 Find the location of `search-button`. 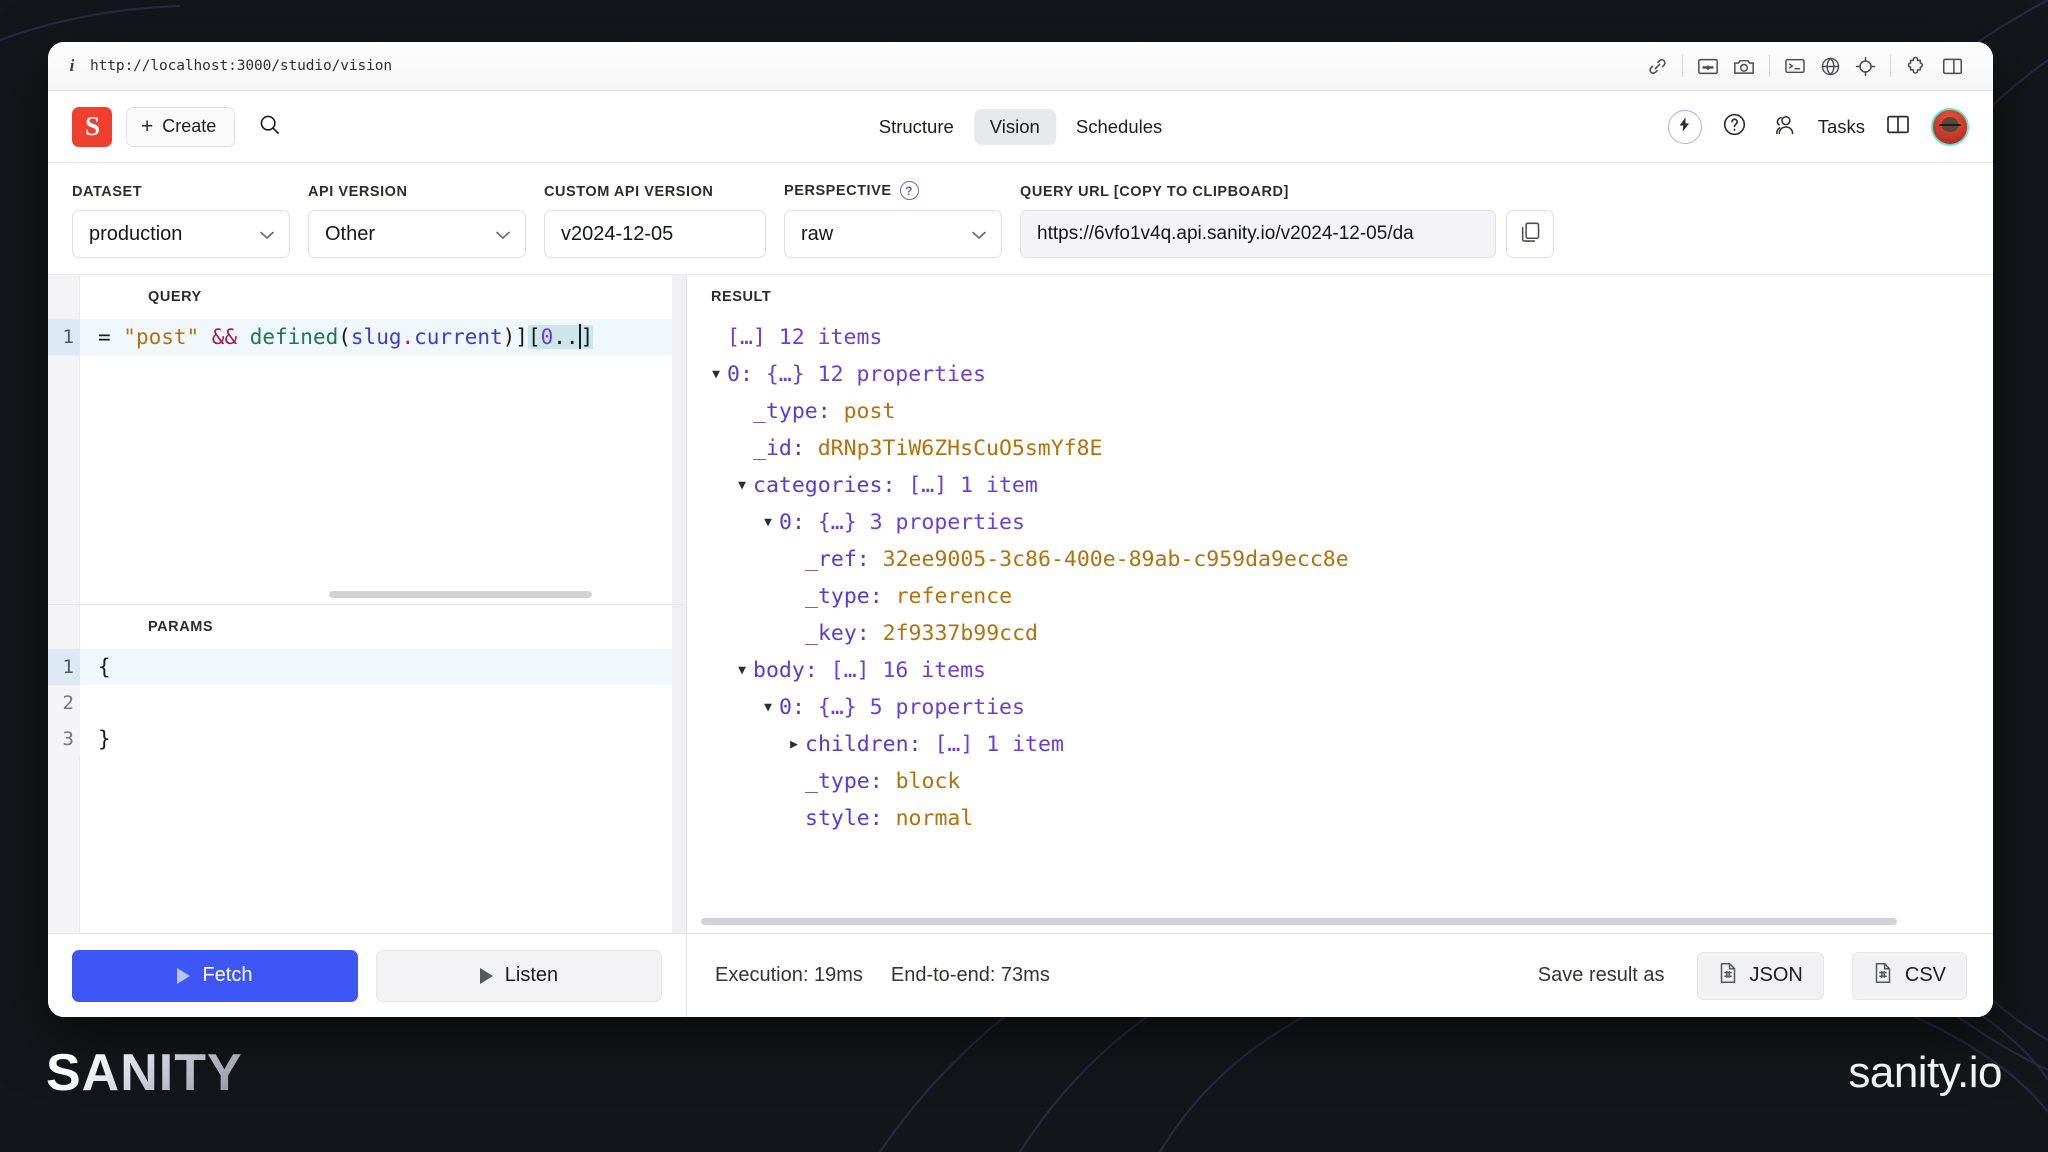

search-button is located at coordinates (269, 127).